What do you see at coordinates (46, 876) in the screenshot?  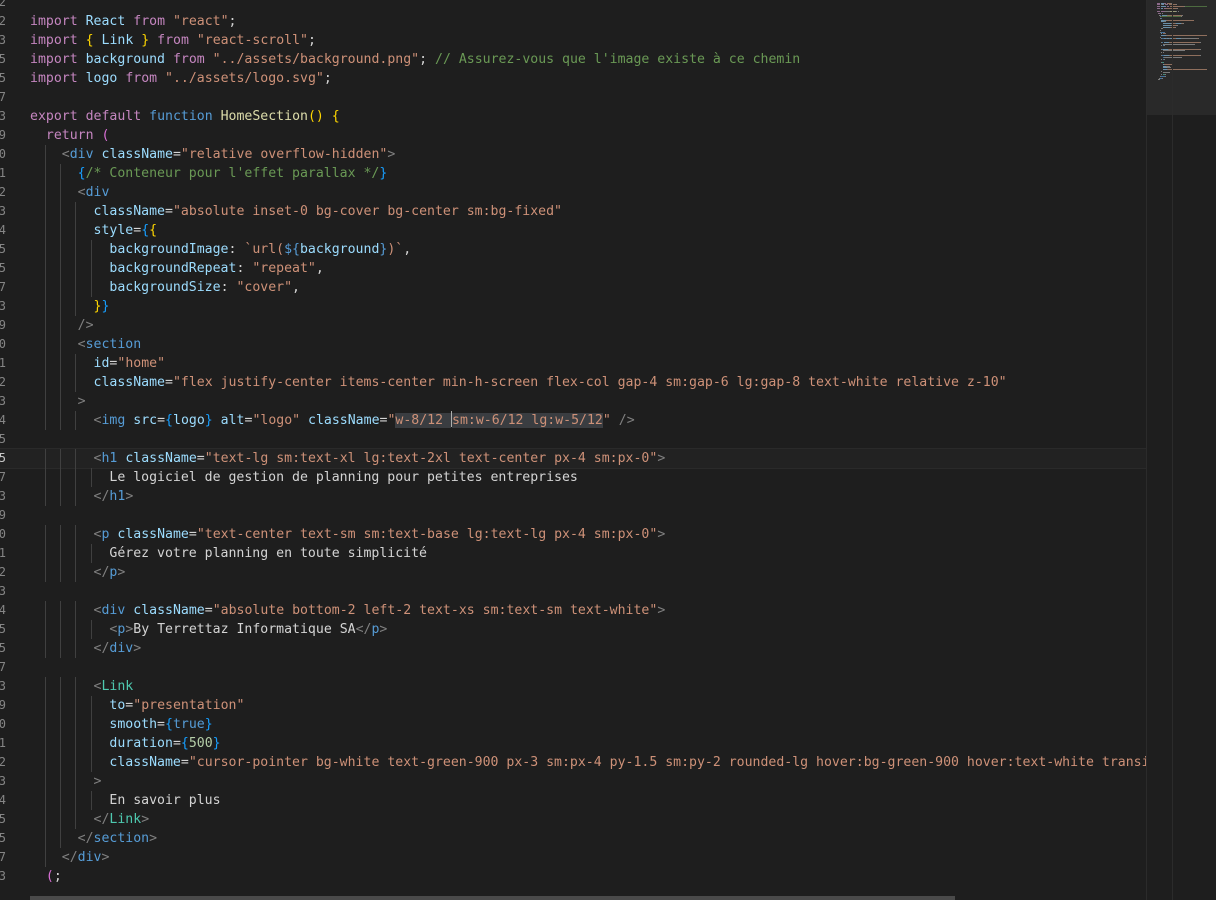 I see `code-text: (;` at bounding box center [46, 876].